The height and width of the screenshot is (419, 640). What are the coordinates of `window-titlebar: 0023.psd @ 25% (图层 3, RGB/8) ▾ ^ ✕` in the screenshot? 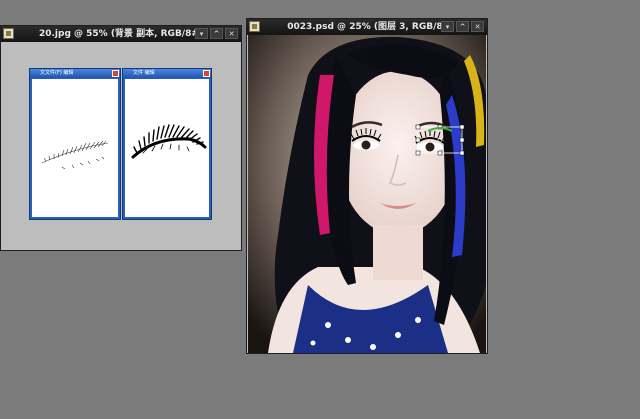 It's located at (367, 27).